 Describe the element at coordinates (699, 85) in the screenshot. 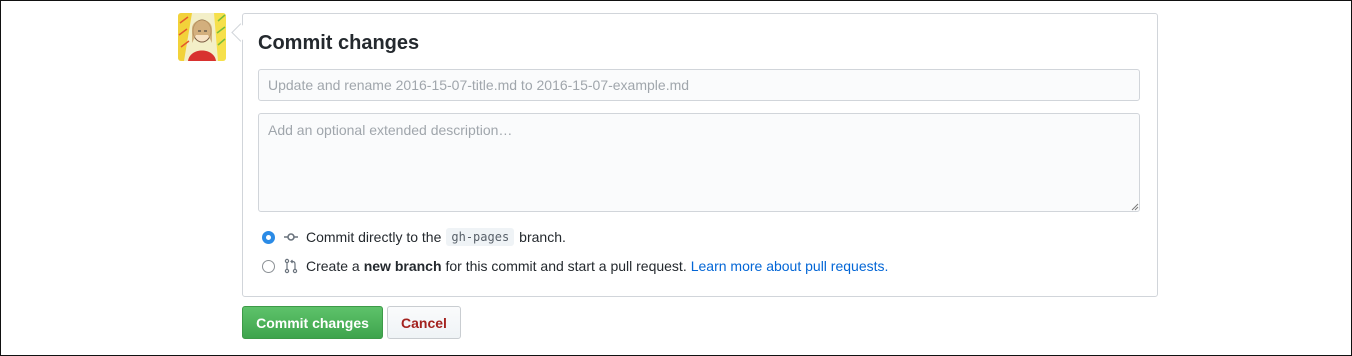

I see `commit-summary-input` at that location.